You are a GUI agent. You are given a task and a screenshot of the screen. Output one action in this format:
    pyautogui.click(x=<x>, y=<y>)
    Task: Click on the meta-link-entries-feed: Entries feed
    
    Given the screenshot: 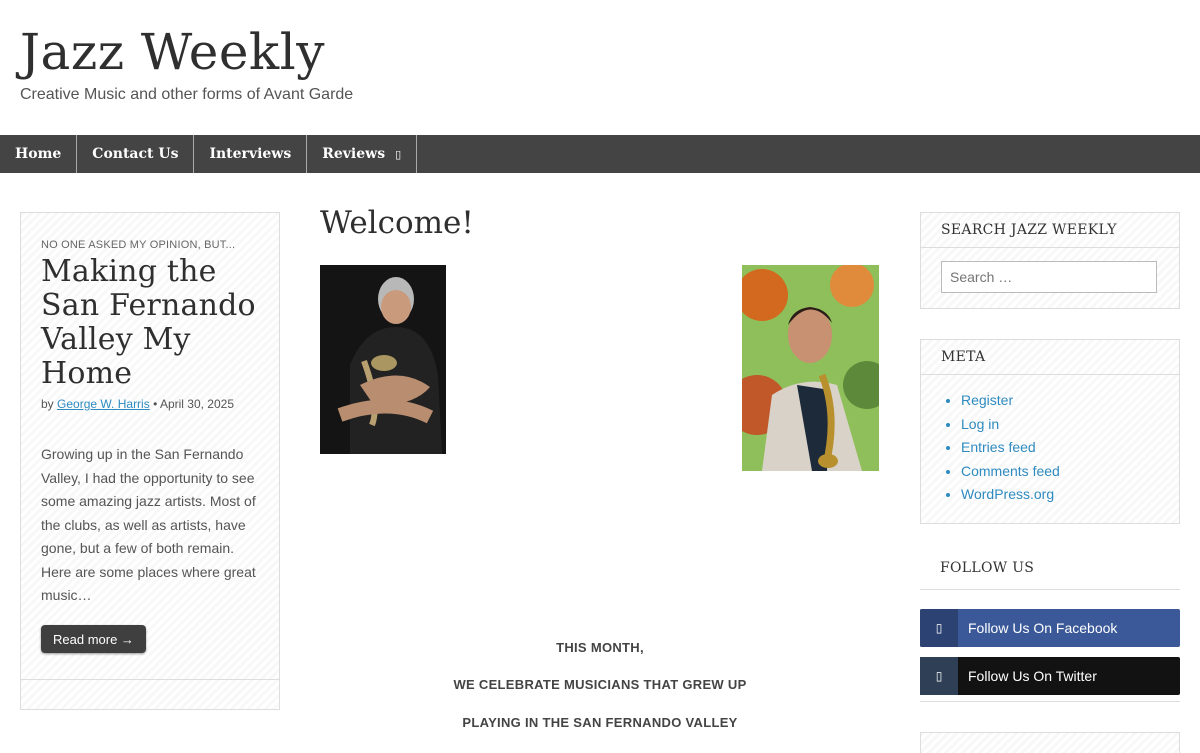 What is the action you would take?
    pyautogui.click(x=1070, y=448)
    